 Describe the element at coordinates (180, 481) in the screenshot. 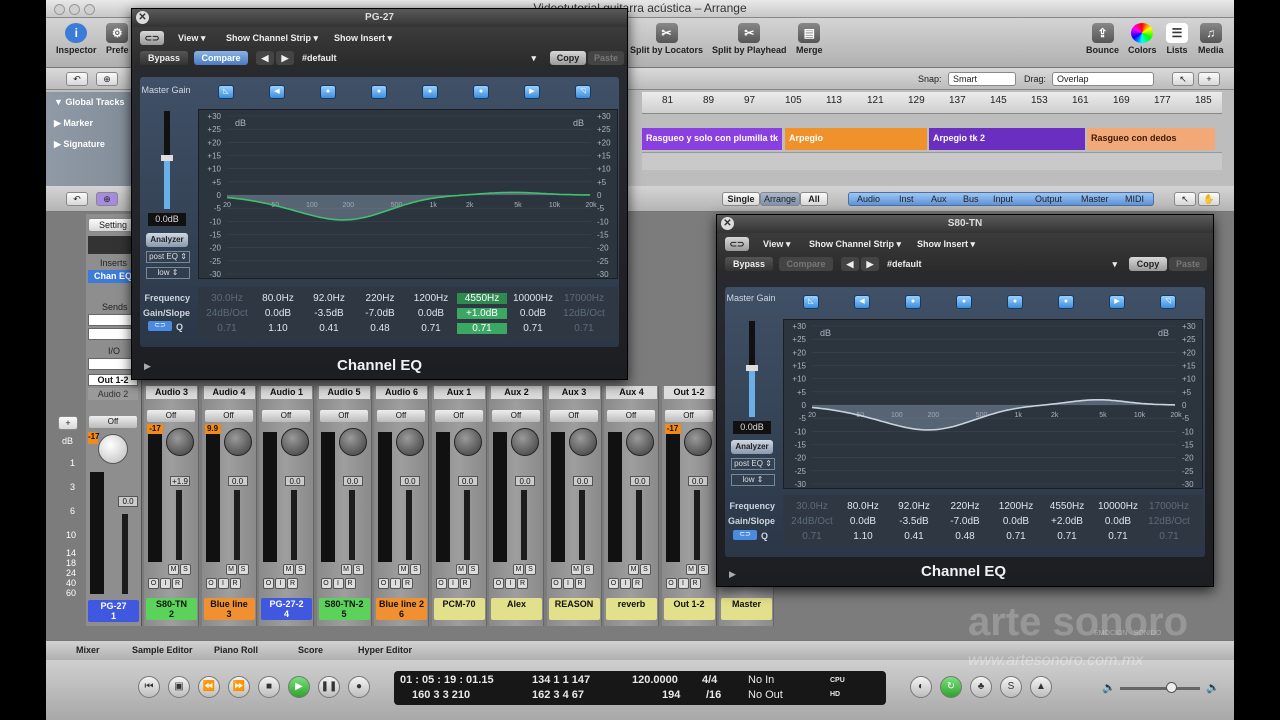

I see `volume-value: +1.9` at that location.